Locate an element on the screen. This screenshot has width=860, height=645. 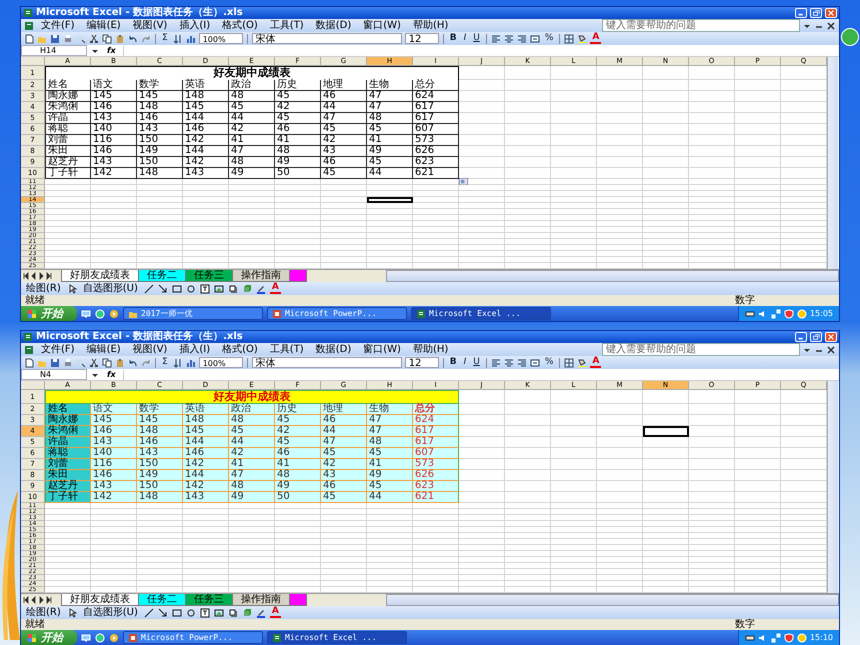
shield-icon is located at coordinates (789, 313).